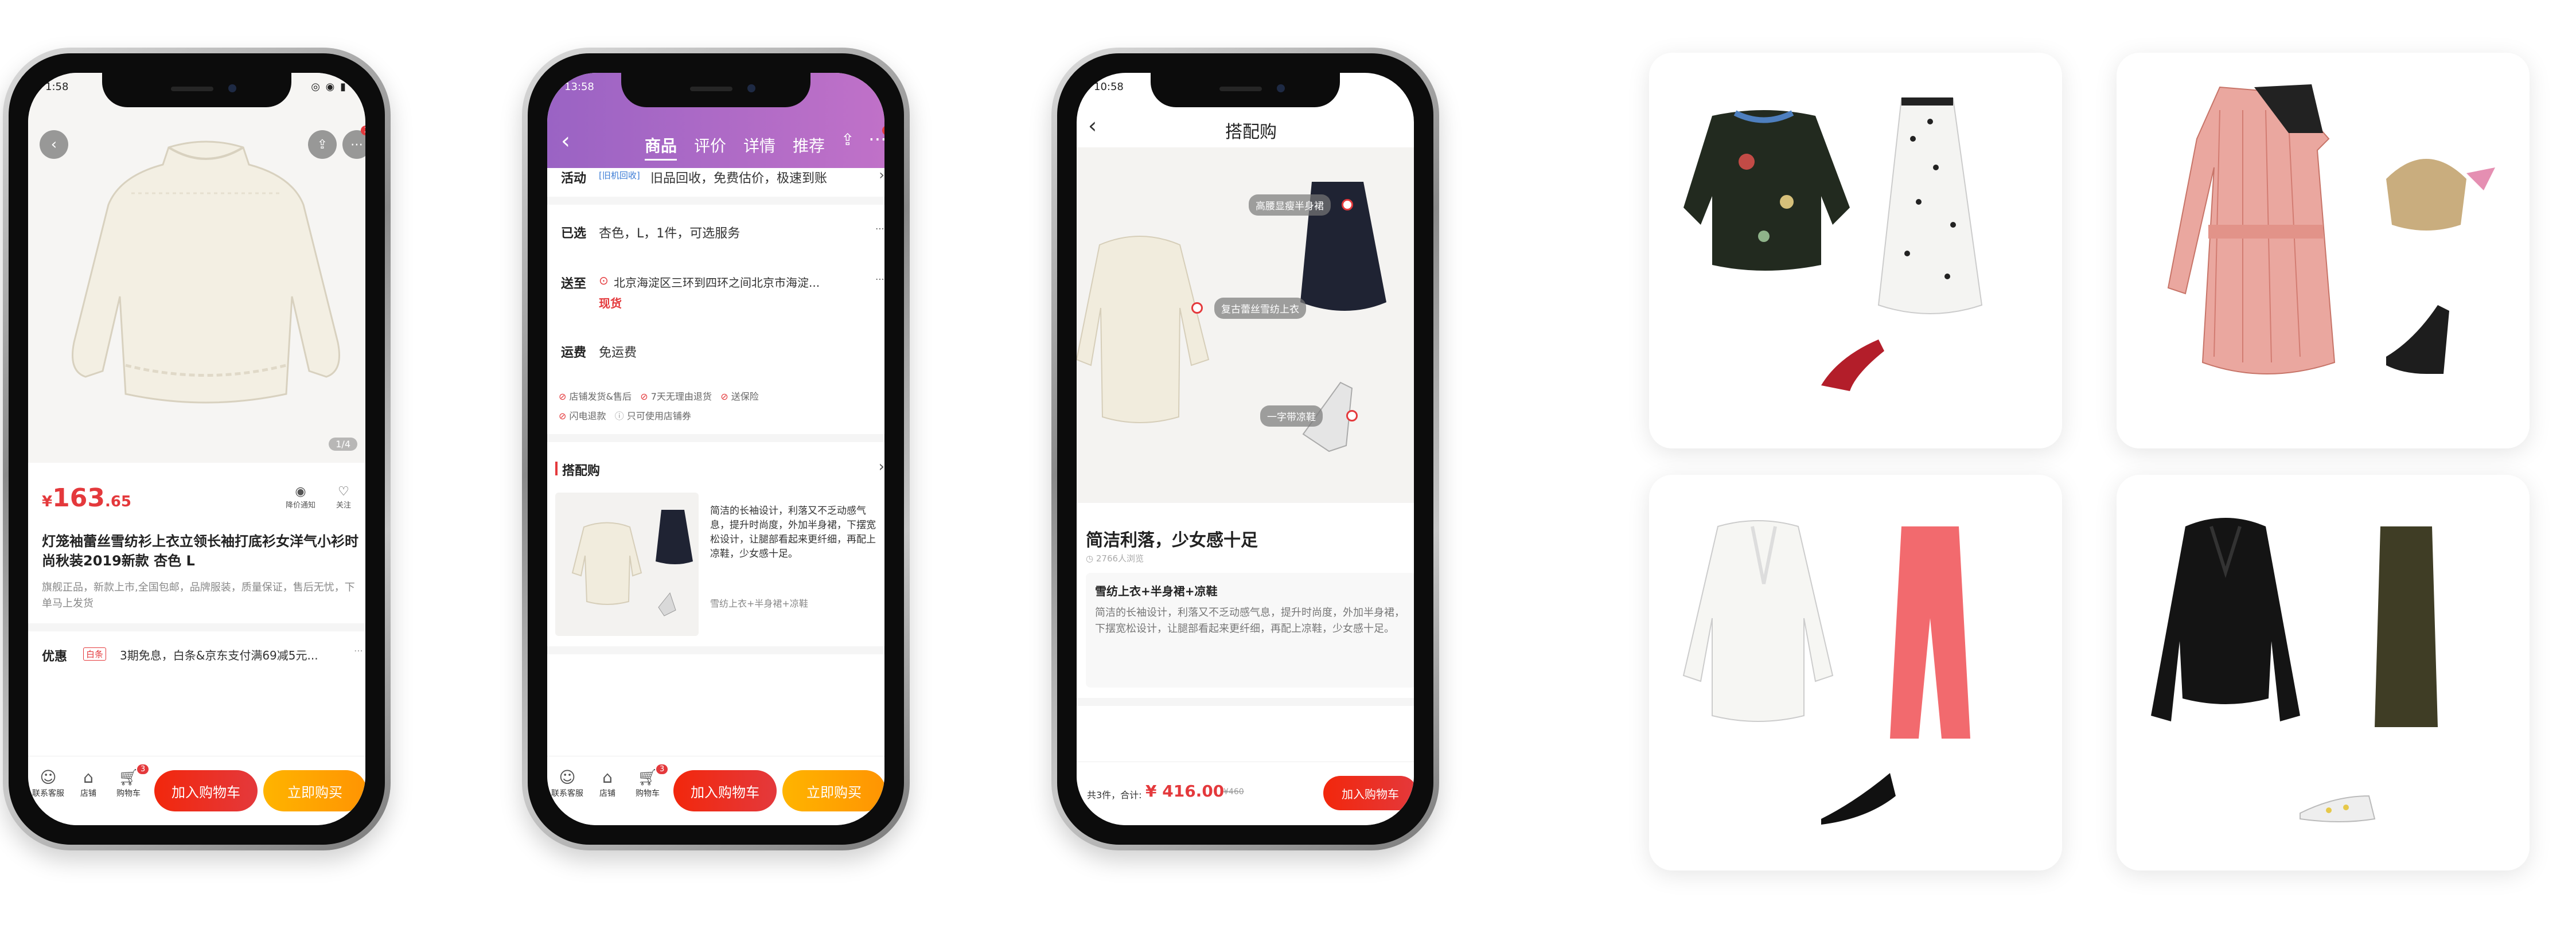 This screenshot has height=933, width=2576. What do you see at coordinates (809, 145) in the screenshot?
I see `tab-recommend: 推荐` at bounding box center [809, 145].